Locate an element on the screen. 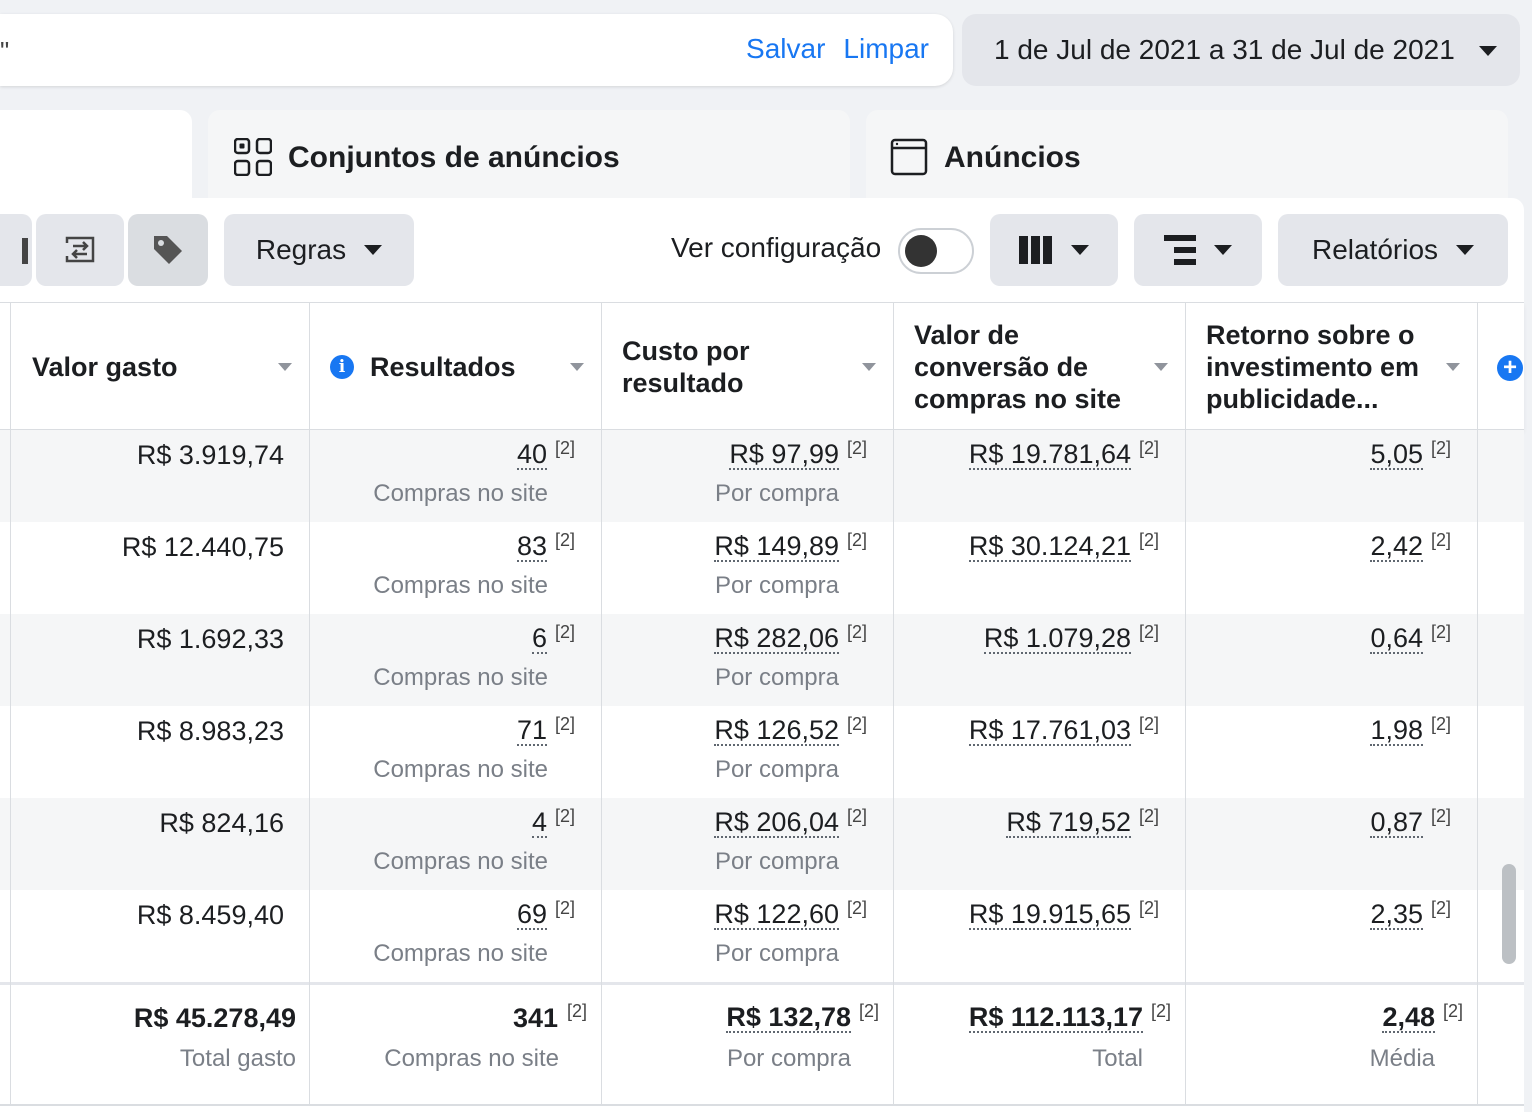 The width and height of the screenshot is (1532, 1112). tab-ads: Anúncios is located at coordinates (1187, 160).